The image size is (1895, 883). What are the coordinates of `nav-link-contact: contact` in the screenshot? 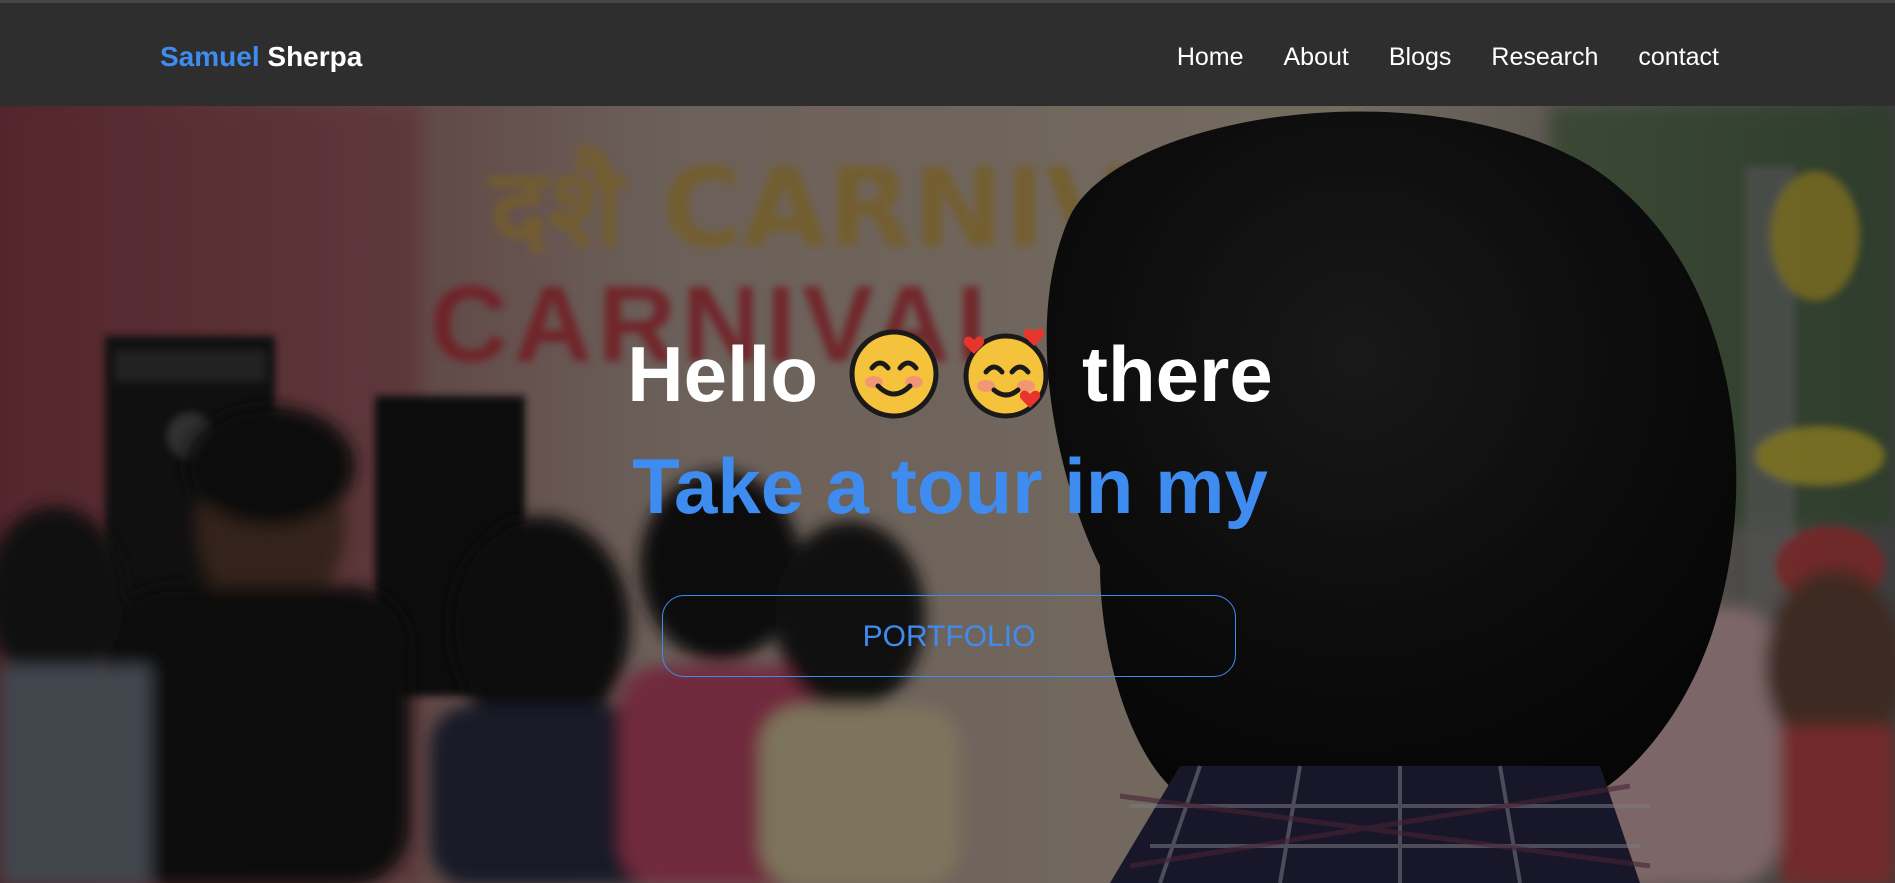 It's located at (1678, 57).